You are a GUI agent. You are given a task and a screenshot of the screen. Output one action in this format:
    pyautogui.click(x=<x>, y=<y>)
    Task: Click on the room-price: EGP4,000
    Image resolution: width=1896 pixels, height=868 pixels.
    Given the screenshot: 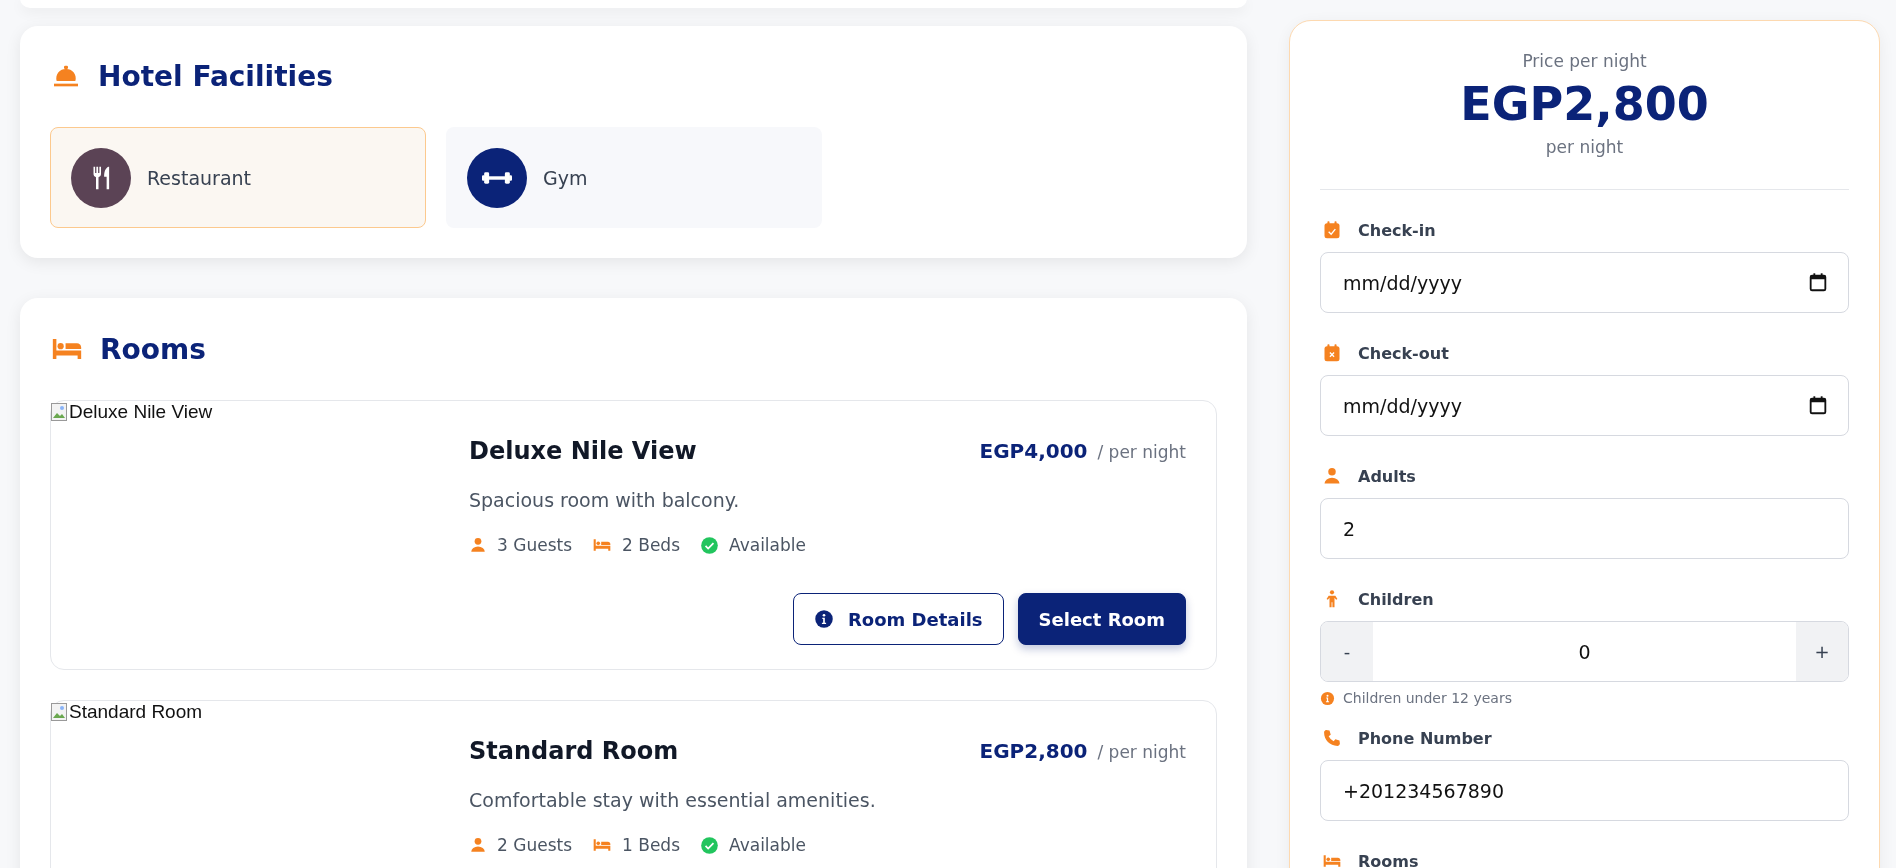 What is the action you would take?
    pyautogui.click(x=1033, y=451)
    